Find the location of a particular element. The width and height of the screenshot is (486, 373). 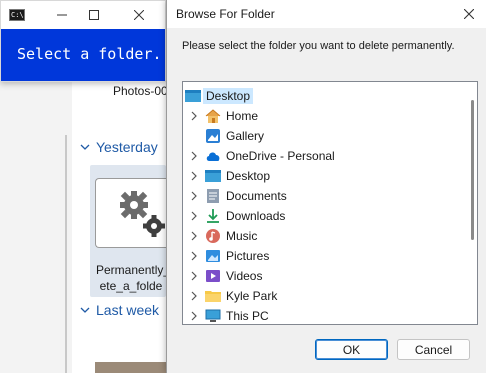

onedrive-cloud-icon is located at coordinates (213, 156).